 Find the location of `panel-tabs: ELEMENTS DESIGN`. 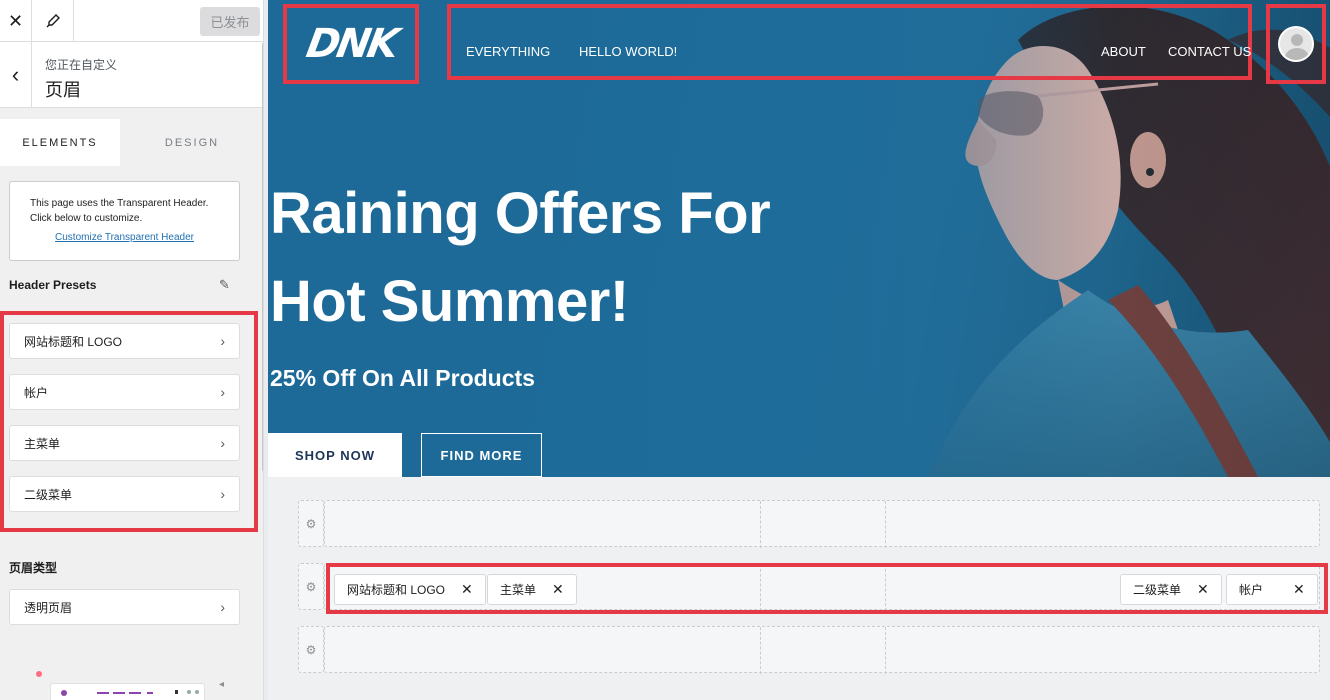

panel-tabs: ELEMENTS DESIGN is located at coordinates (131, 142).